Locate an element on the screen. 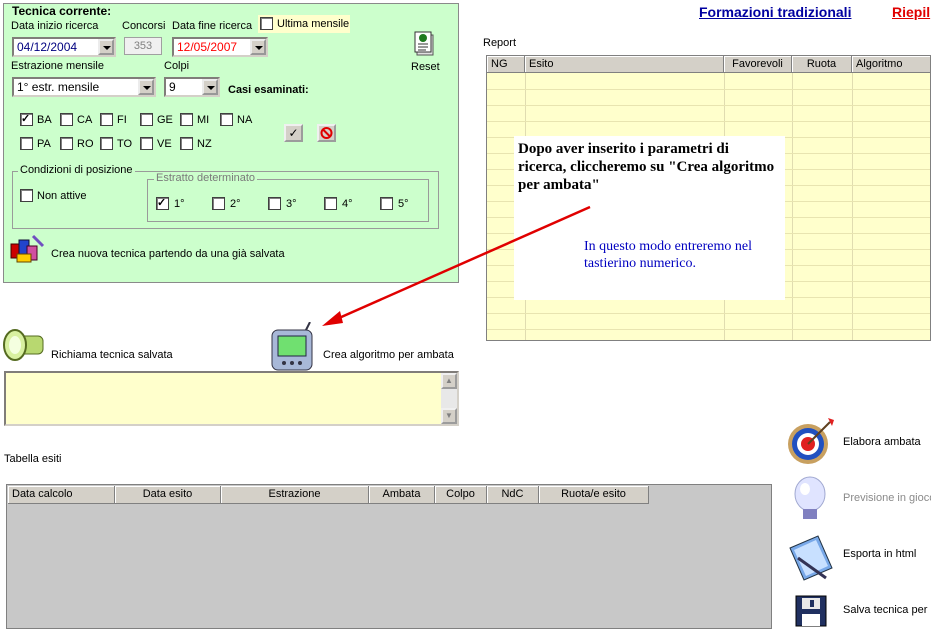  richiama-icon is located at coordinates (26, 346).